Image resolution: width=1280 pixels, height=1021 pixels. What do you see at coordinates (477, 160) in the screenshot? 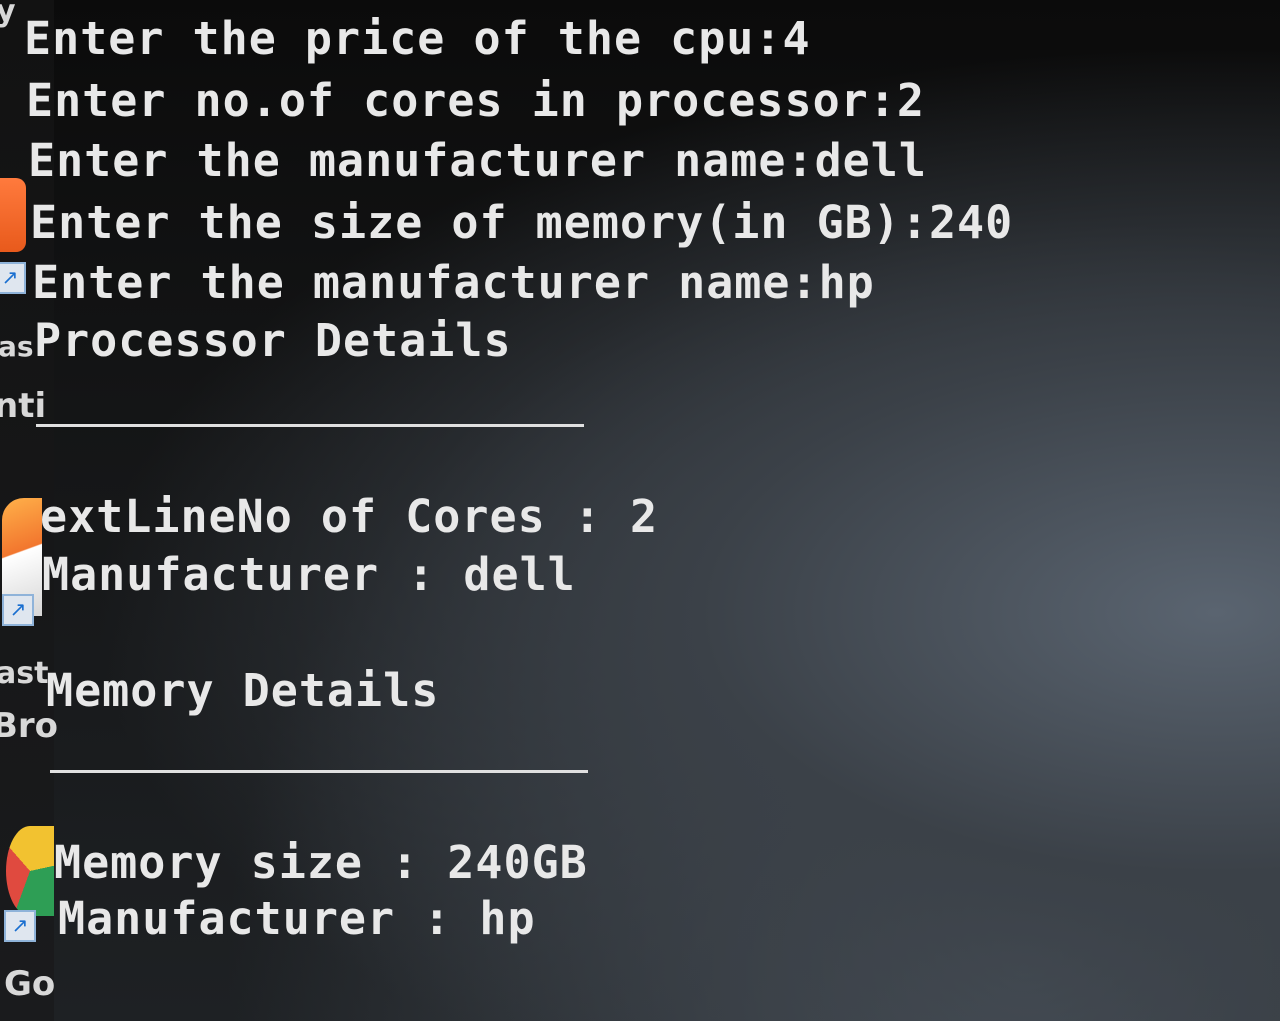
I see `console-line: Enter the manufacturer name:dell` at bounding box center [477, 160].